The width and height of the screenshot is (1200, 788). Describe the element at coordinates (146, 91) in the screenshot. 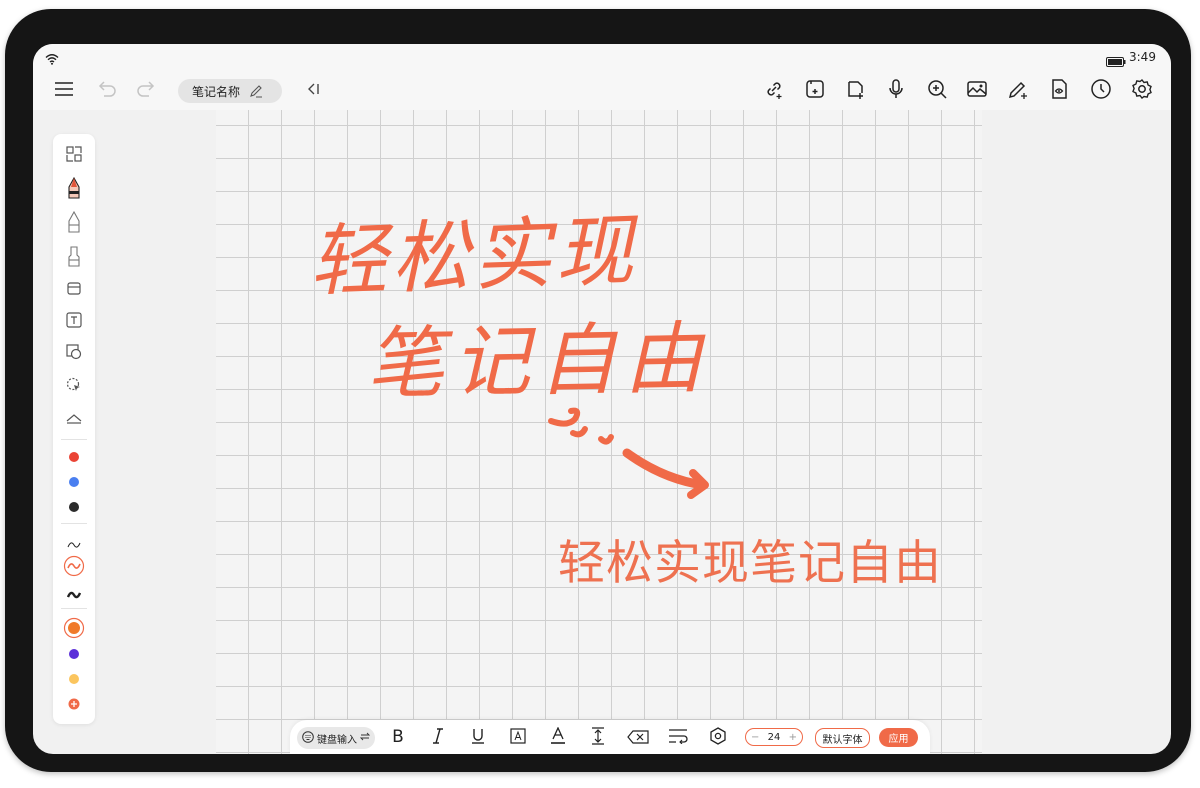

I see `redo-button` at that location.